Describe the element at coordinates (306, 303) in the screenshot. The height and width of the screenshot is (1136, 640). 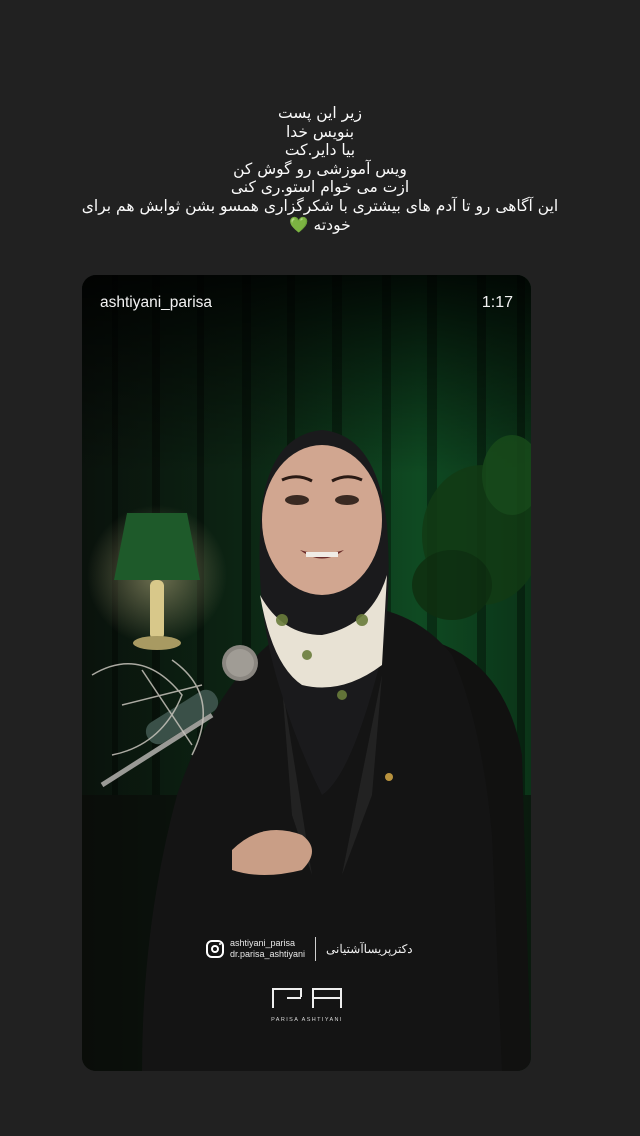
I see `video-header: ashtiyani_parisa 1:17` at that location.